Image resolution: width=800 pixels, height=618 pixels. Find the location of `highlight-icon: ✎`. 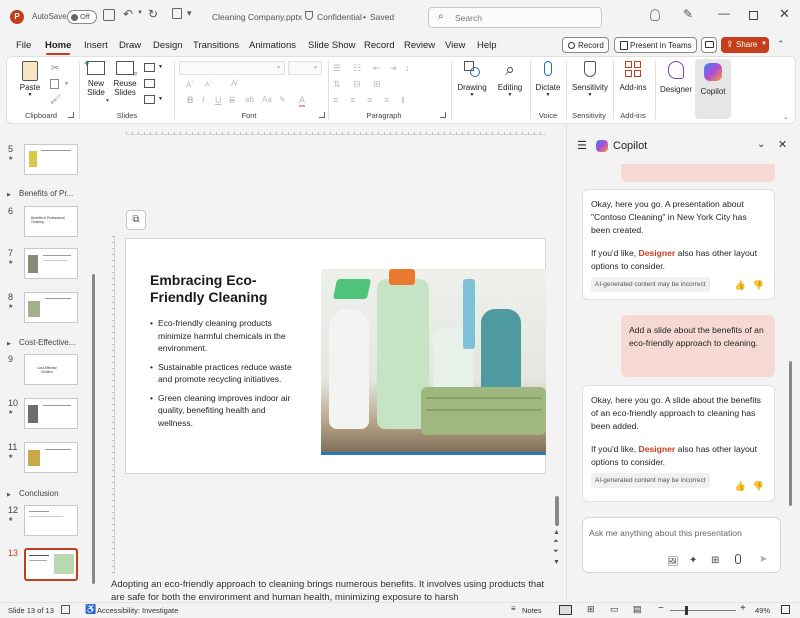

highlight-icon: ✎ is located at coordinates (282, 99).